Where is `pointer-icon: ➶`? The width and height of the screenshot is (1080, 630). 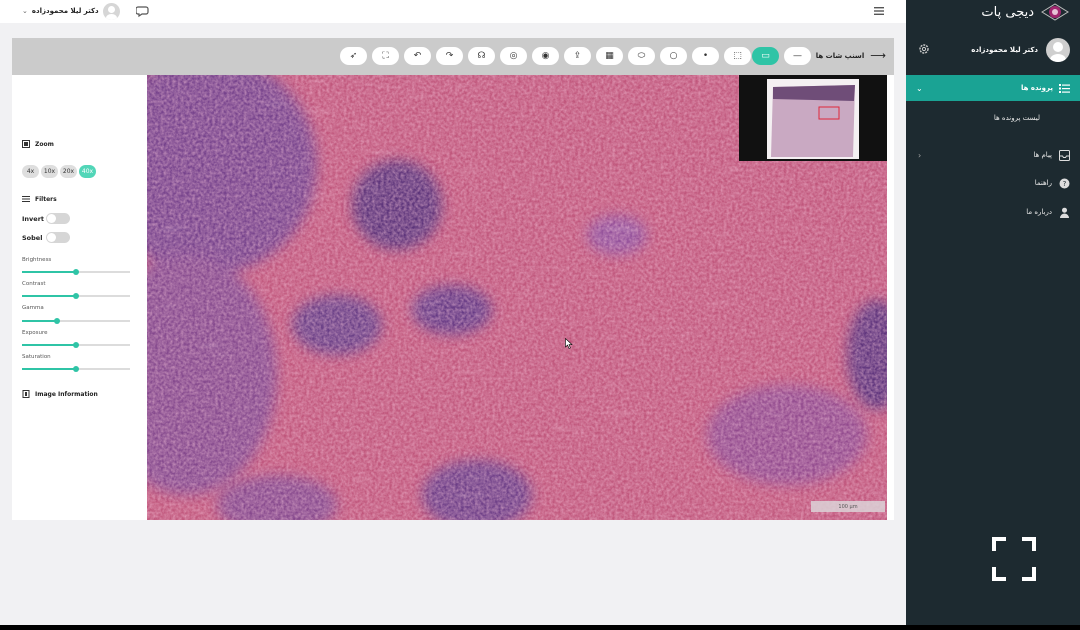
pointer-icon: ➶ is located at coordinates (353, 56).